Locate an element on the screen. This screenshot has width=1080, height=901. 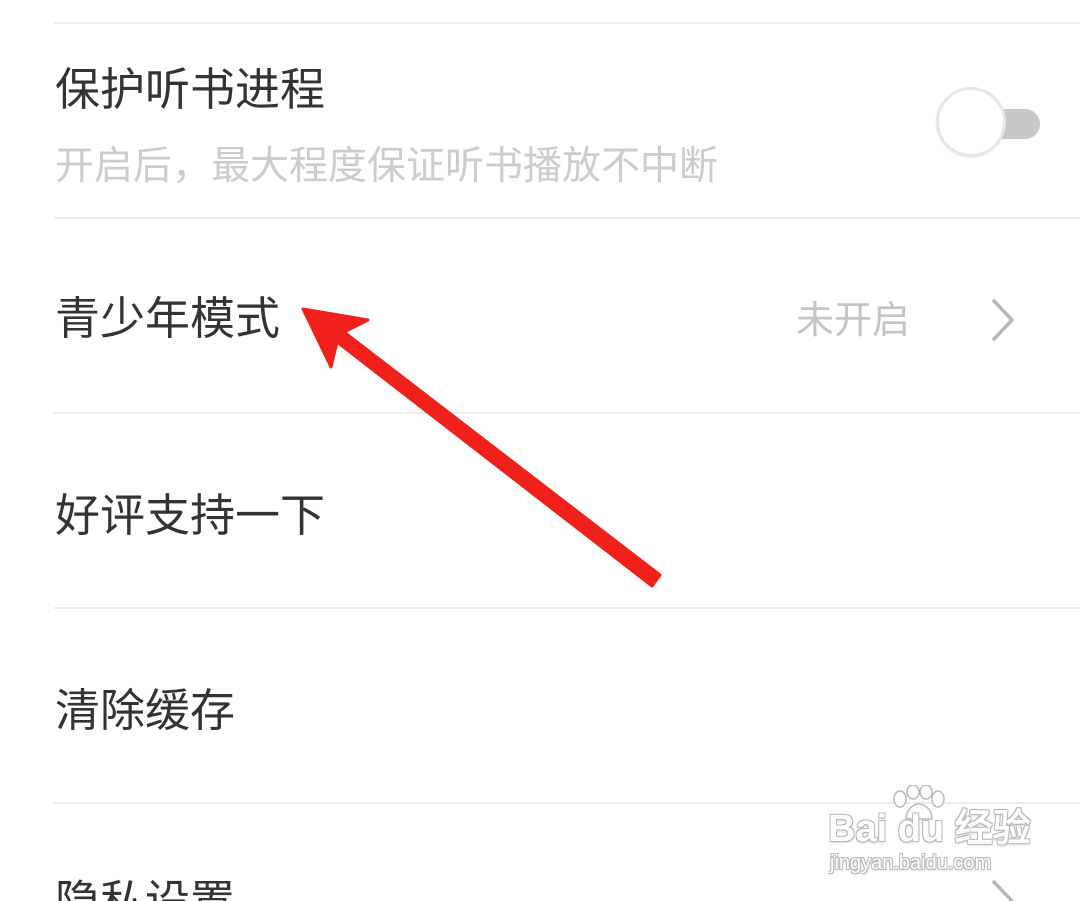
setting-title: 隐私设置 is located at coordinates (145, 888).